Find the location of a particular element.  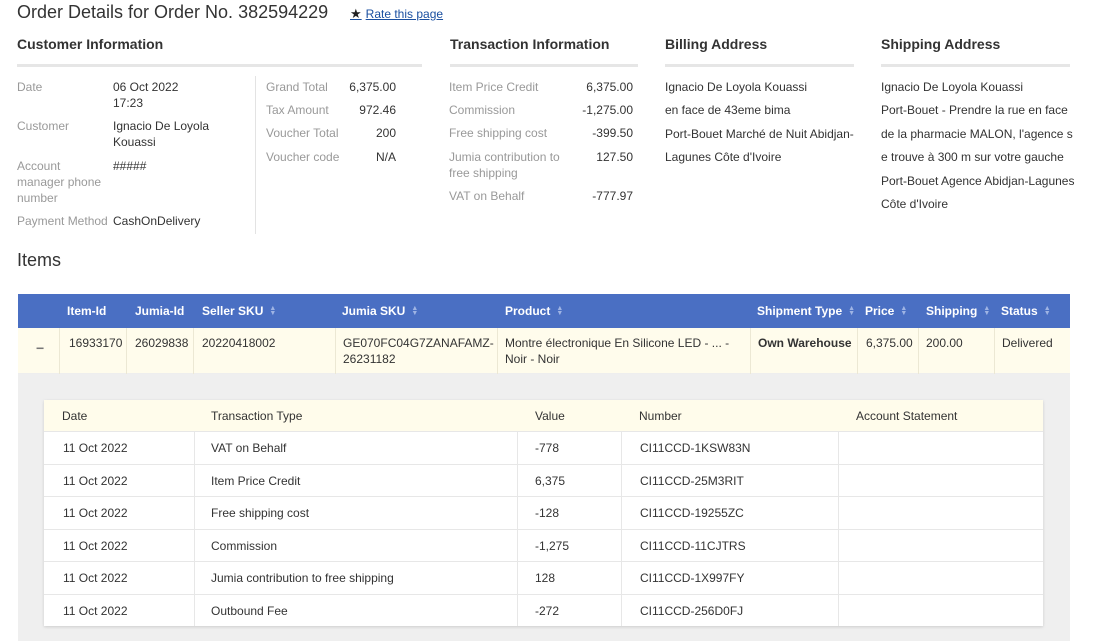

tax-amount-value: 972.46 is located at coordinates (377, 110).